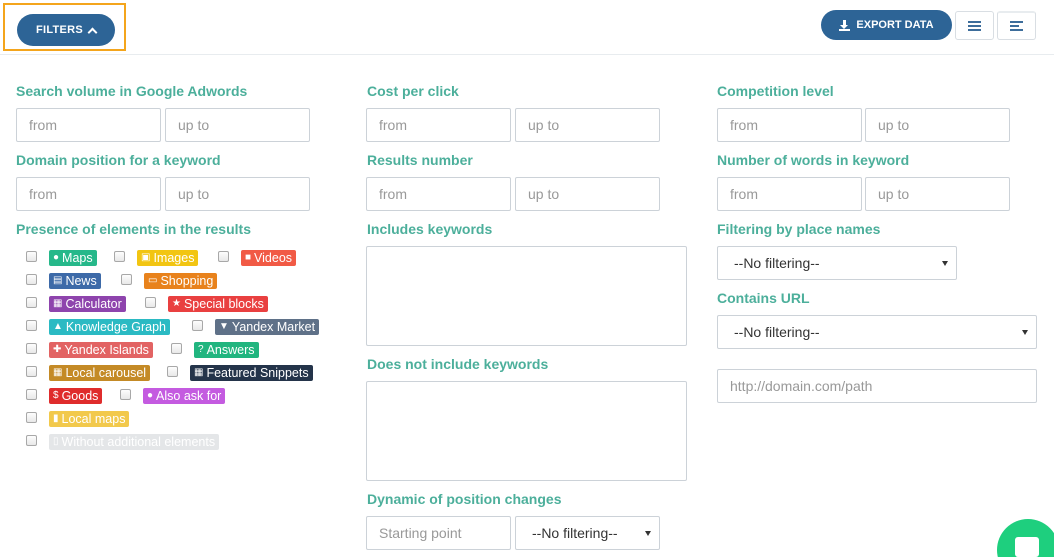 This screenshot has height=557, width=1054. I want to click on starting-point-input: Starting point, so click(438, 533).